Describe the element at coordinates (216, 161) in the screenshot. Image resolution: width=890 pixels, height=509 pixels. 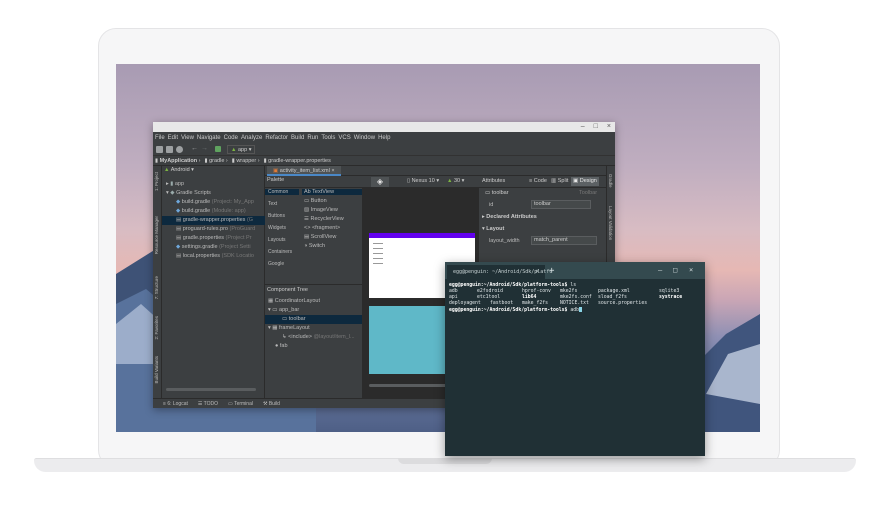
I see `breadcrumb-folder: ▮ gradle ›` at that location.